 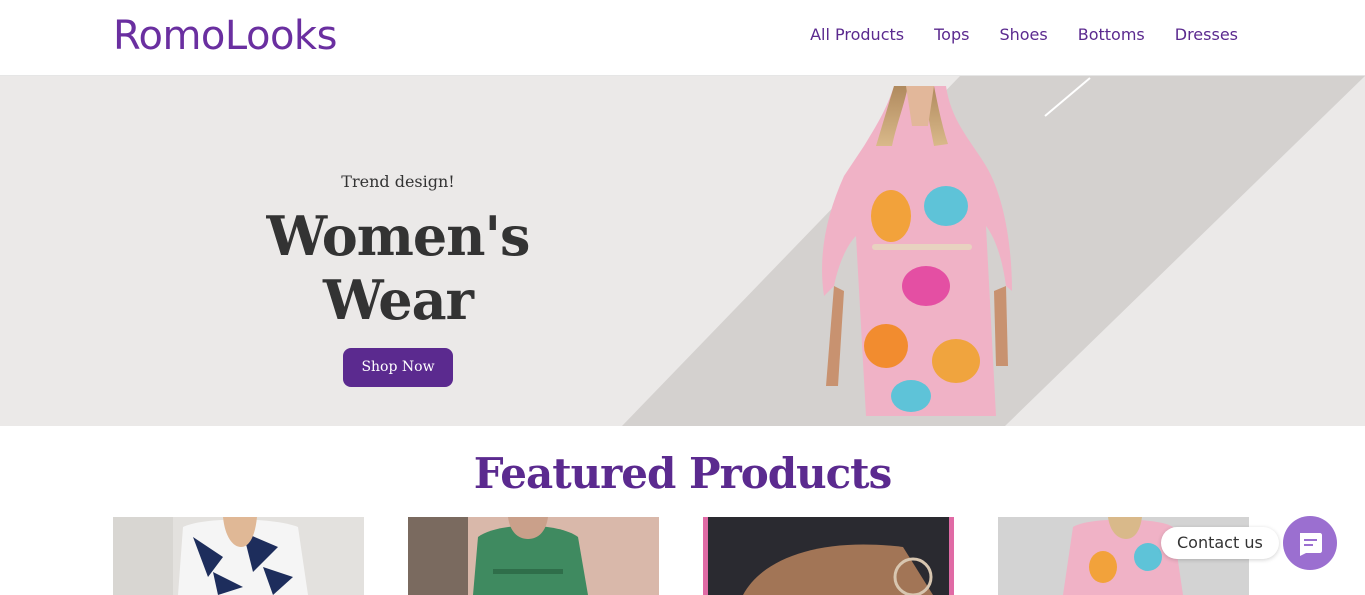 What do you see at coordinates (398, 268) in the screenshot?
I see `hero-title: Women's Wear` at bounding box center [398, 268].